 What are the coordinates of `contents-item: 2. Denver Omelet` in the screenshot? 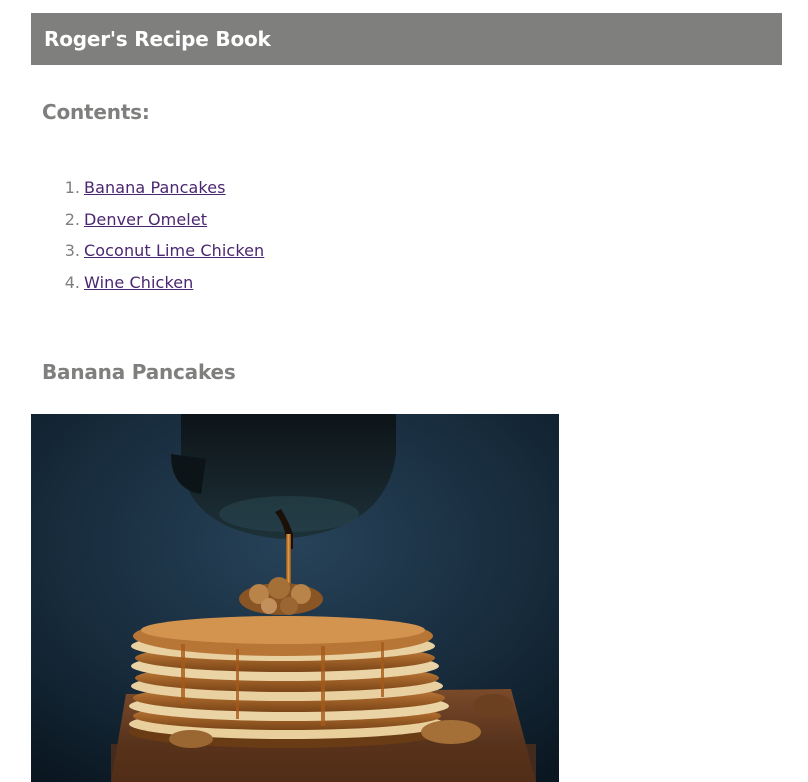 It's located at (163, 226).